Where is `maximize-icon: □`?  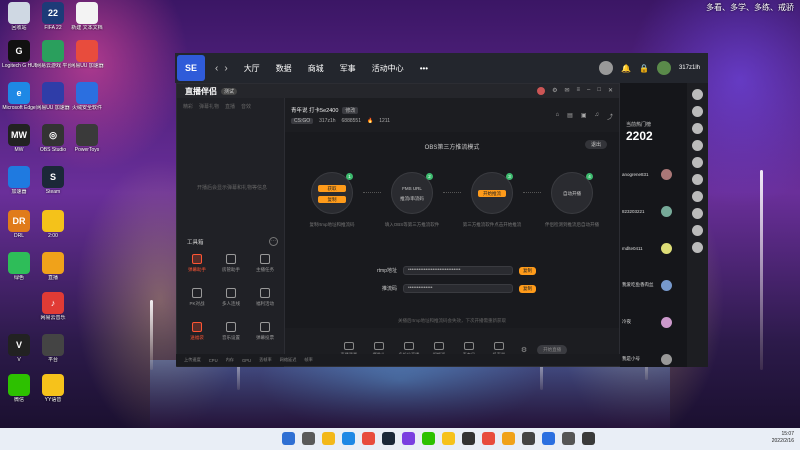 maximize-icon: □ is located at coordinates (599, 91).